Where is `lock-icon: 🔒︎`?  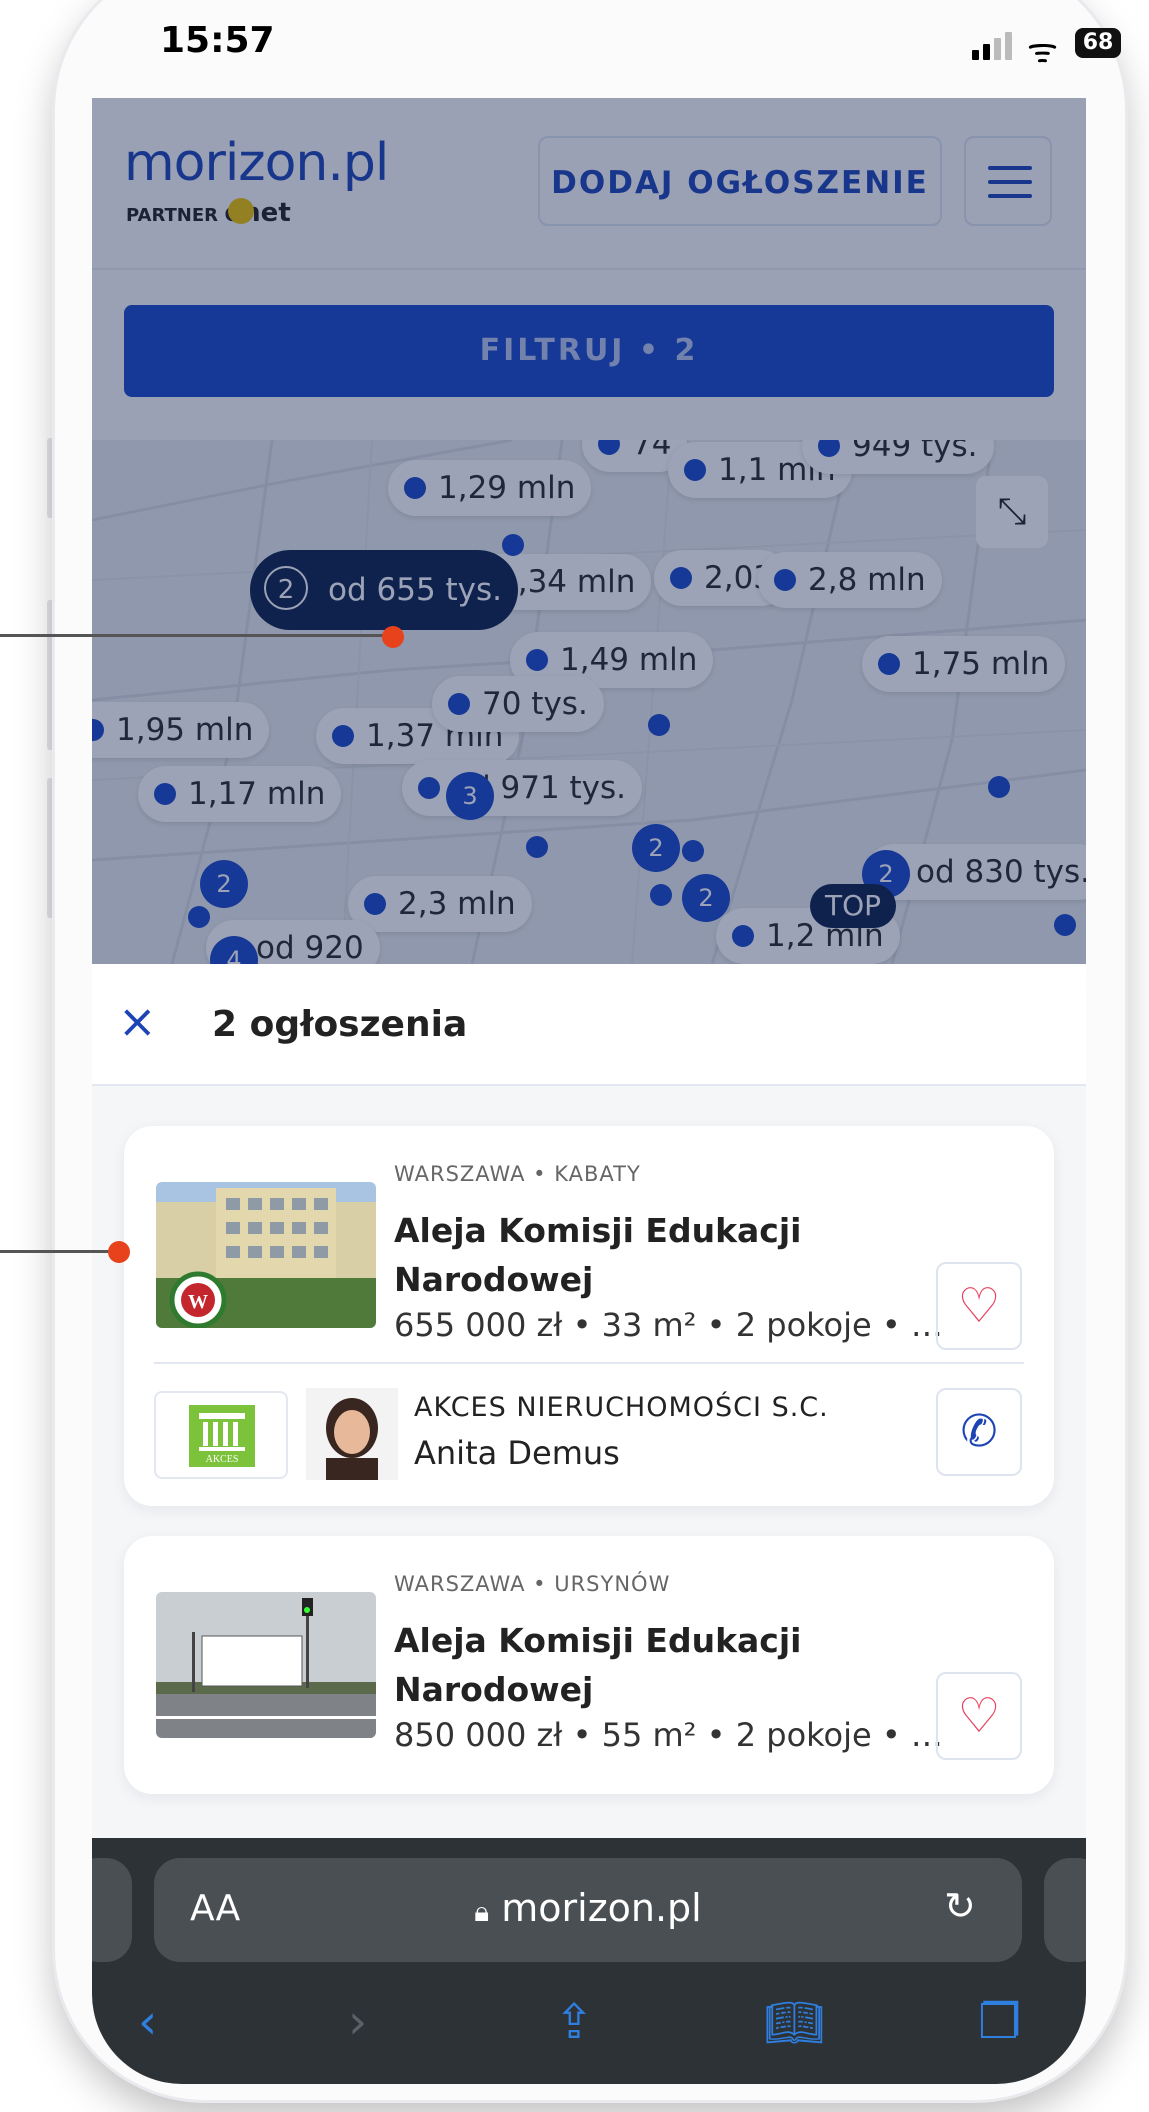 lock-icon: 🔒︎ is located at coordinates (482, 1911).